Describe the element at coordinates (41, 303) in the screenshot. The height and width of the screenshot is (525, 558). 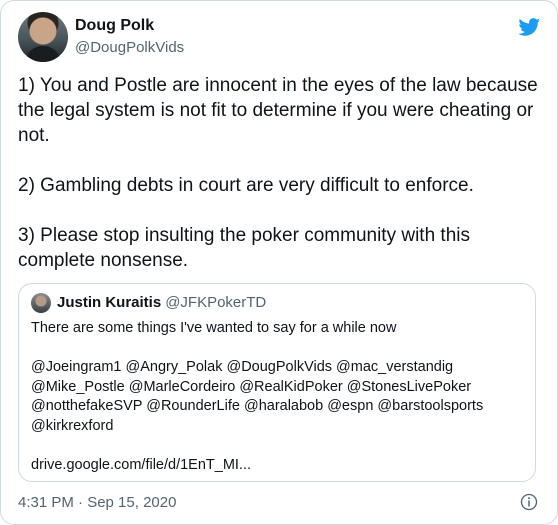
I see `quoted-avatar` at that location.